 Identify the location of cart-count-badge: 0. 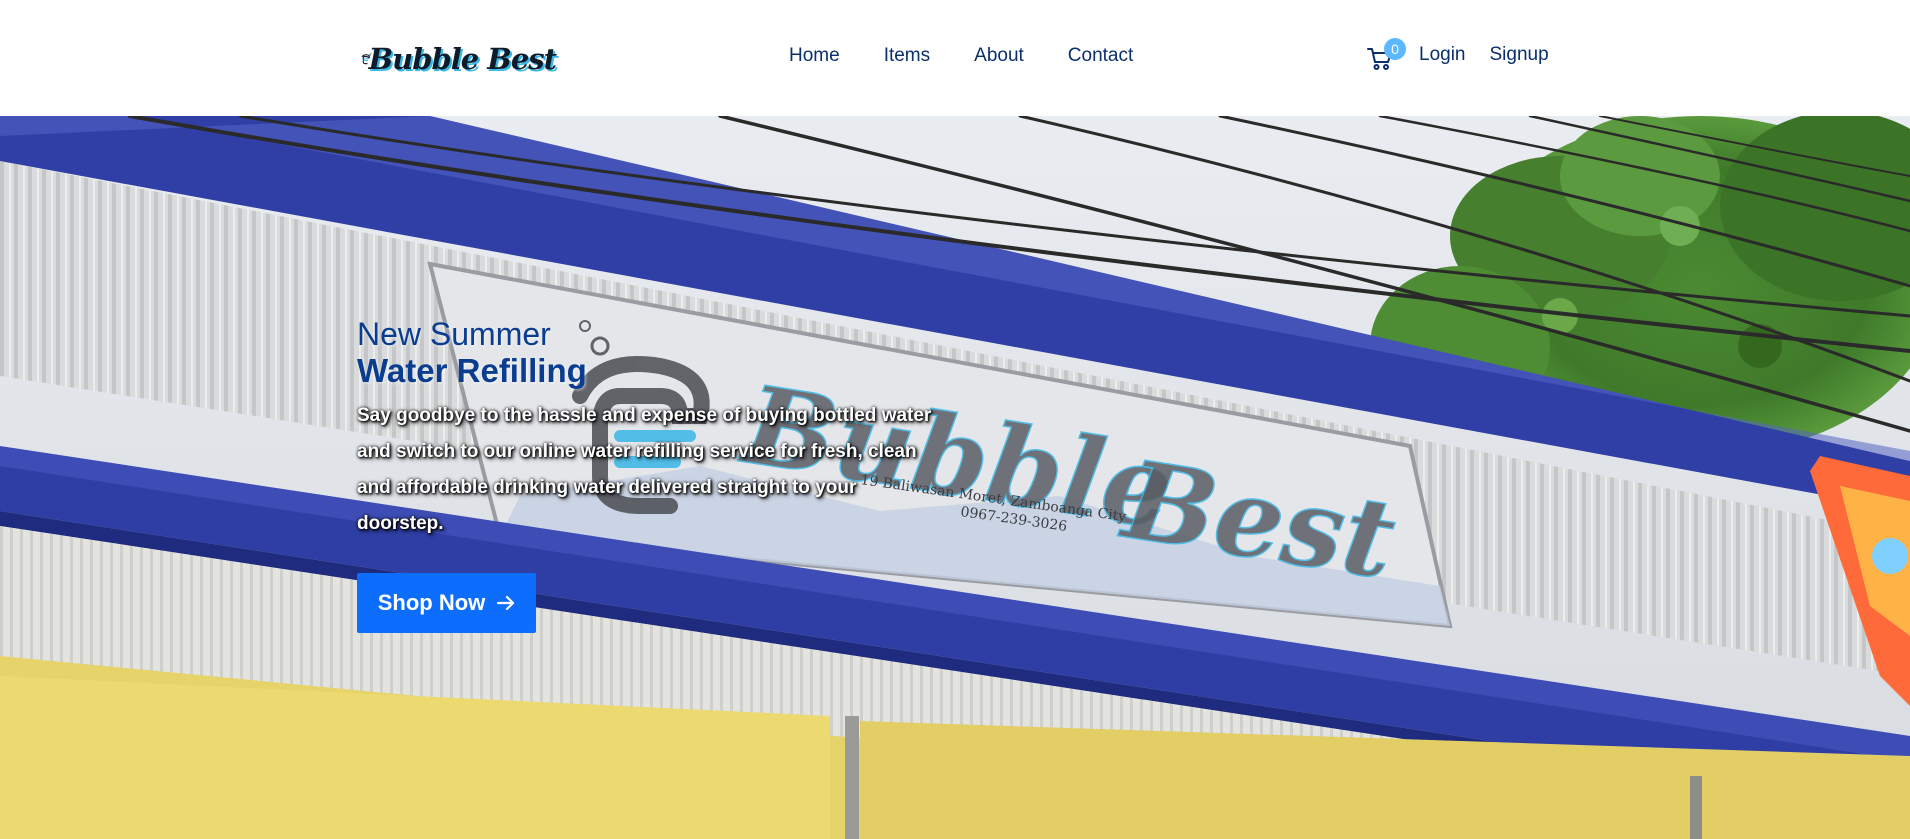
(1395, 49).